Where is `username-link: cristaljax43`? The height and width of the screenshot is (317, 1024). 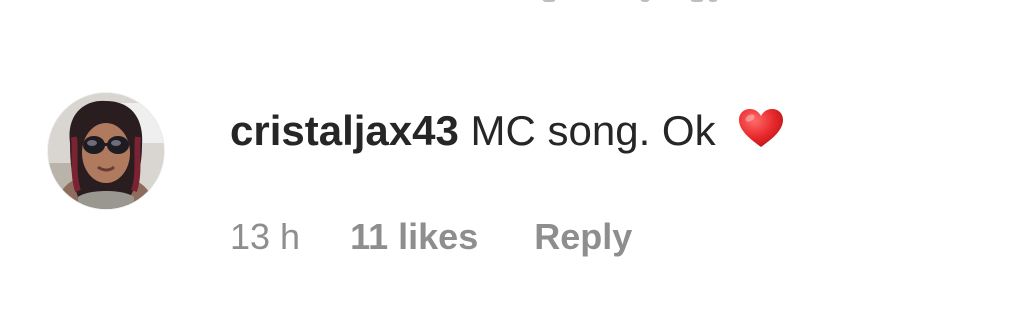
username-link: cristaljax43 is located at coordinates (344, 130).